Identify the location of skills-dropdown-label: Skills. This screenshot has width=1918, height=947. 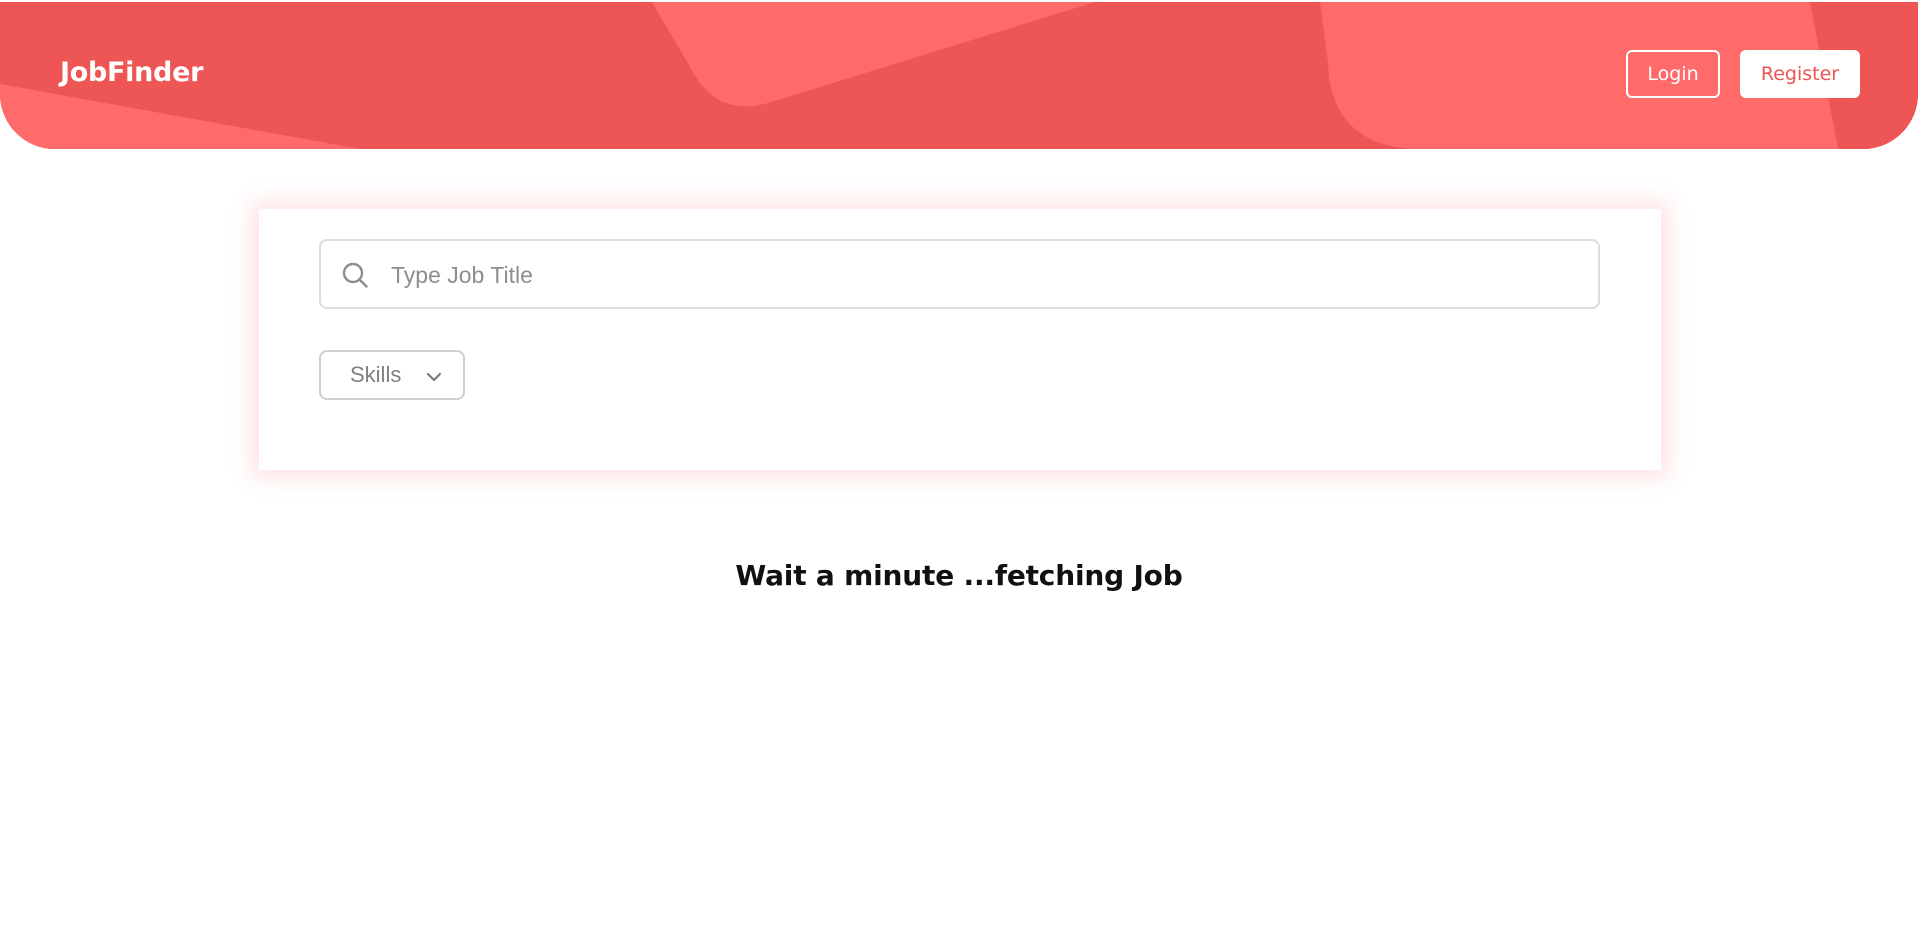
(376, 374).